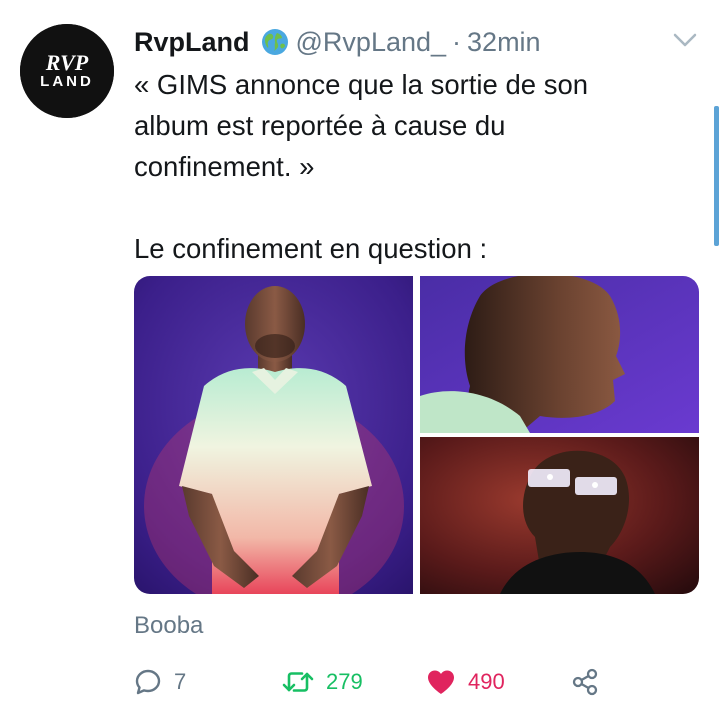 This screenshot has width=719, height=705. I want to click on reply-button: 7, so click(160, 682).